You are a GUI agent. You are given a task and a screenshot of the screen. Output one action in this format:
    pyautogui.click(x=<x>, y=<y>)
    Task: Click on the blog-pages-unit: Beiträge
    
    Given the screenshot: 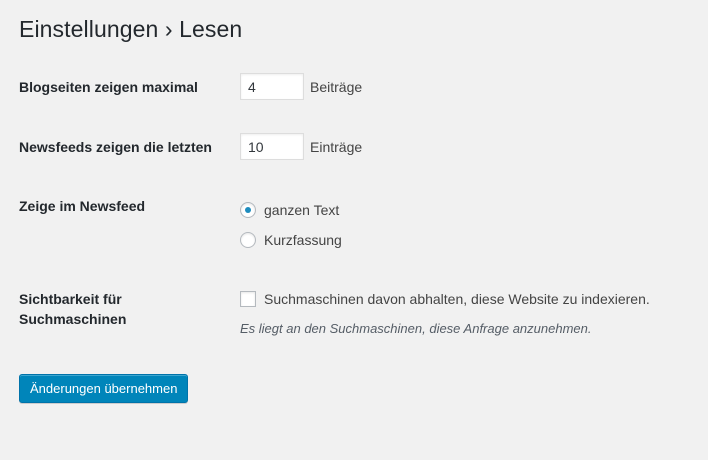 What is the action you would take?
    pyautogui.click(x=336, y=87)
    